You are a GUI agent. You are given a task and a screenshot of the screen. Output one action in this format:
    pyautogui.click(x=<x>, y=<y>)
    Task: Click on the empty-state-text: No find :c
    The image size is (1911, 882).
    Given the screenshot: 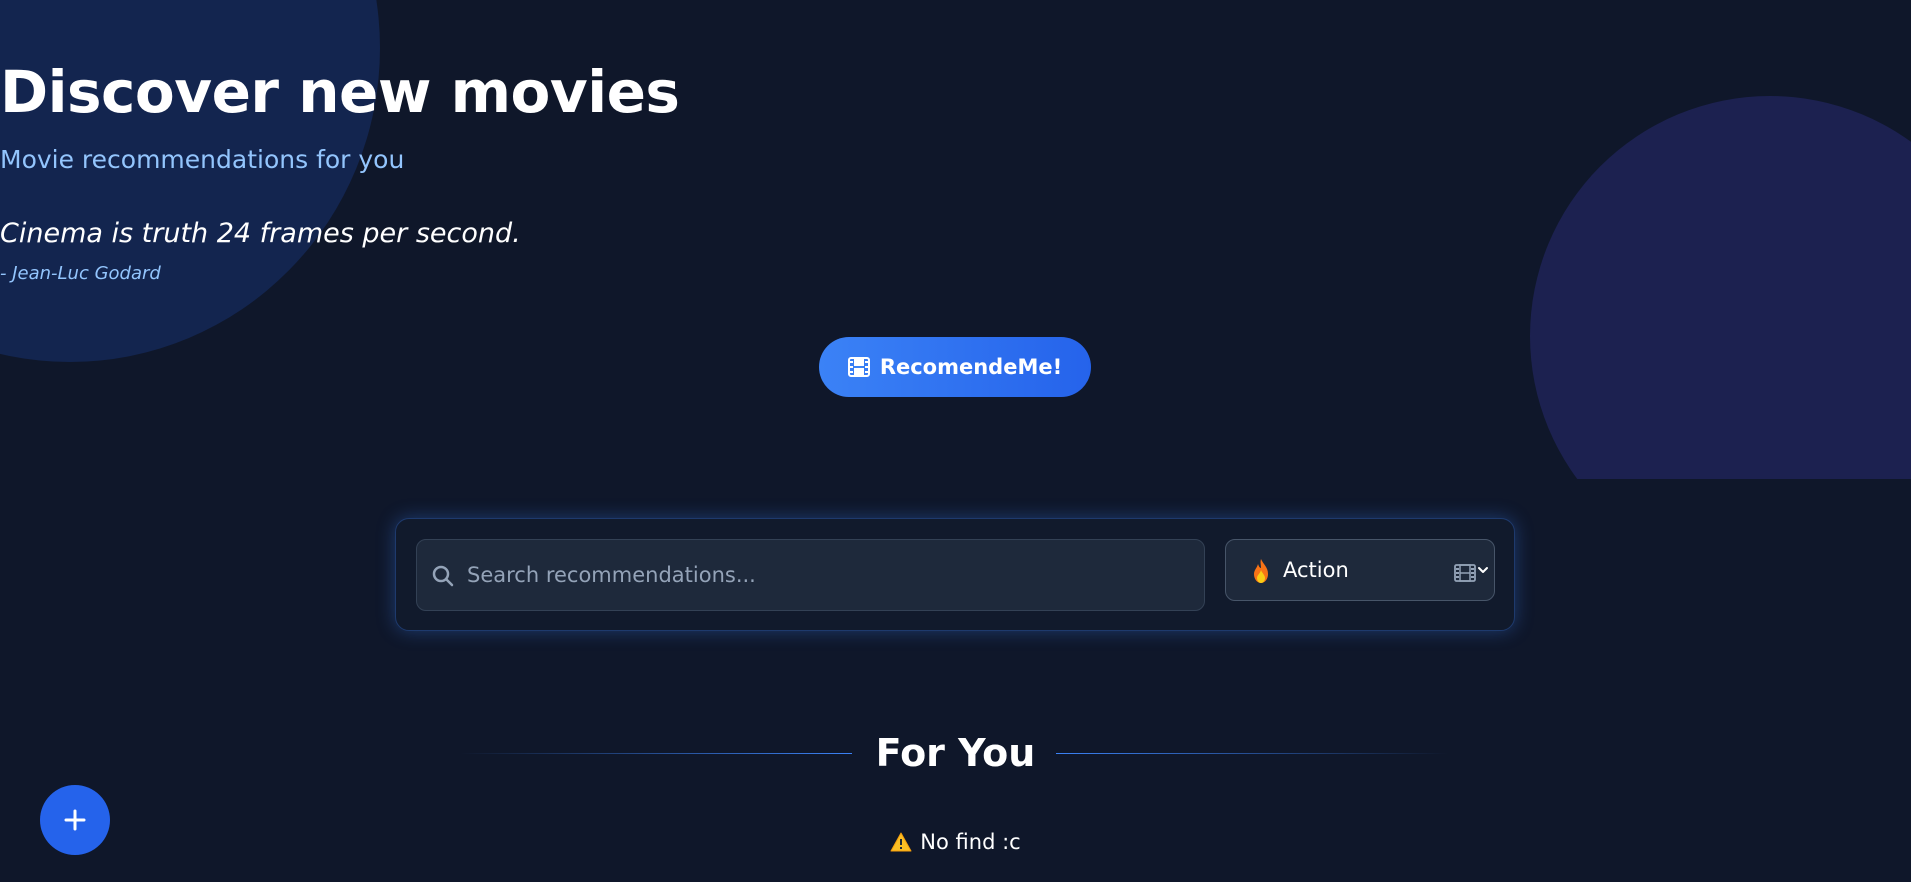 What is the action you would take?
    pyautogui.click(x=970, y=842)
    